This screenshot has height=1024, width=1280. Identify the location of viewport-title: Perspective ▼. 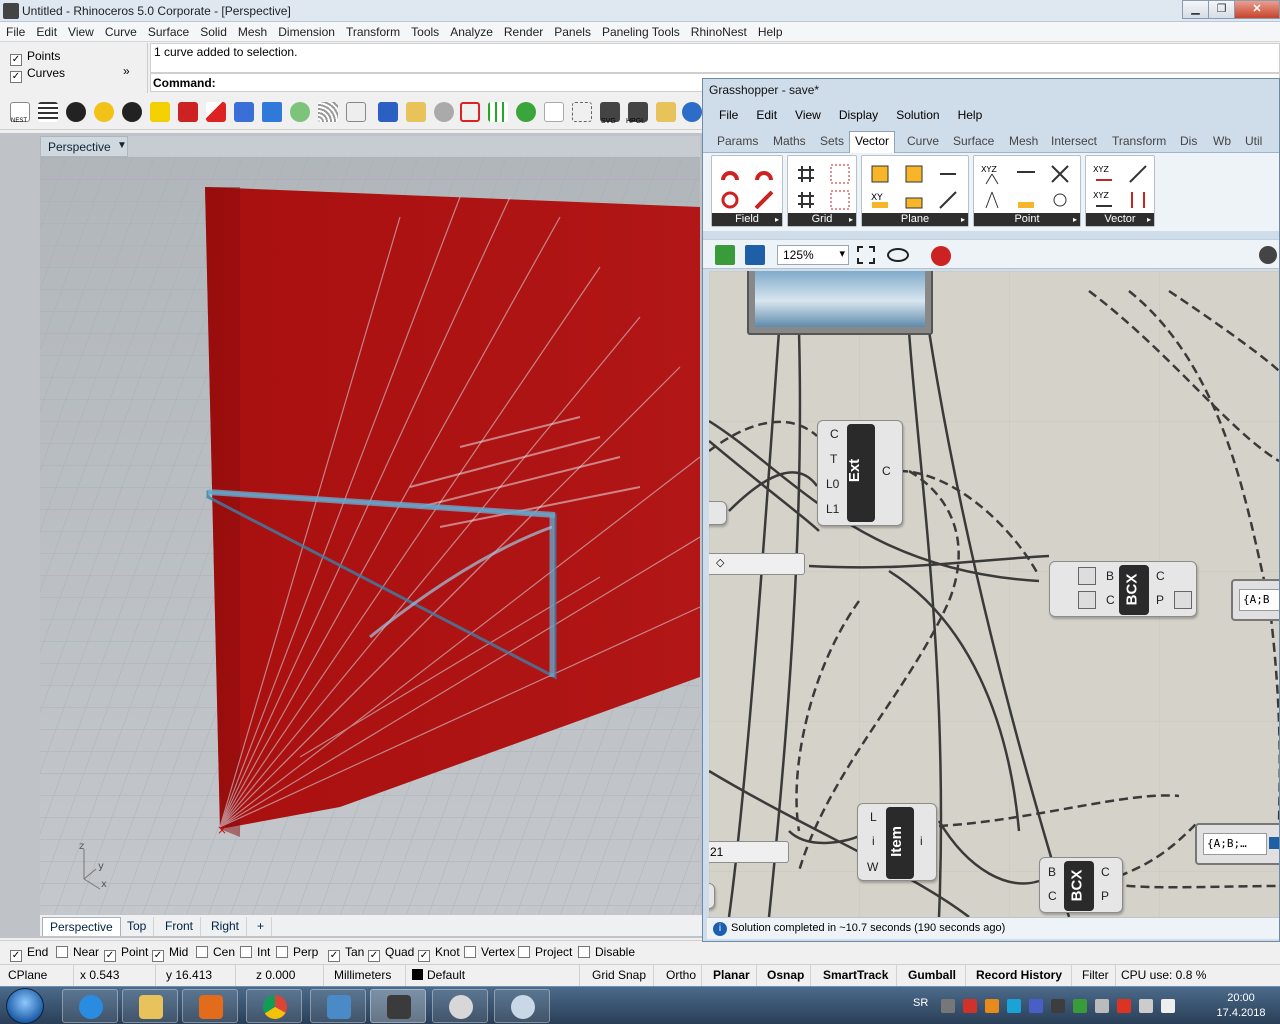
(84, 146).